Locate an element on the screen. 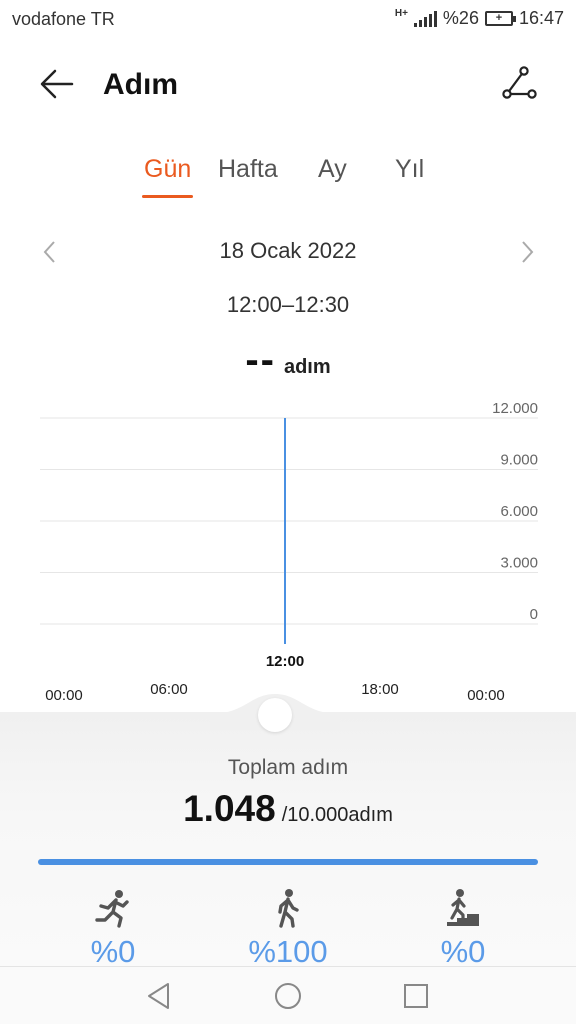  share-nodes-icon is located at coordinates (519, 82).